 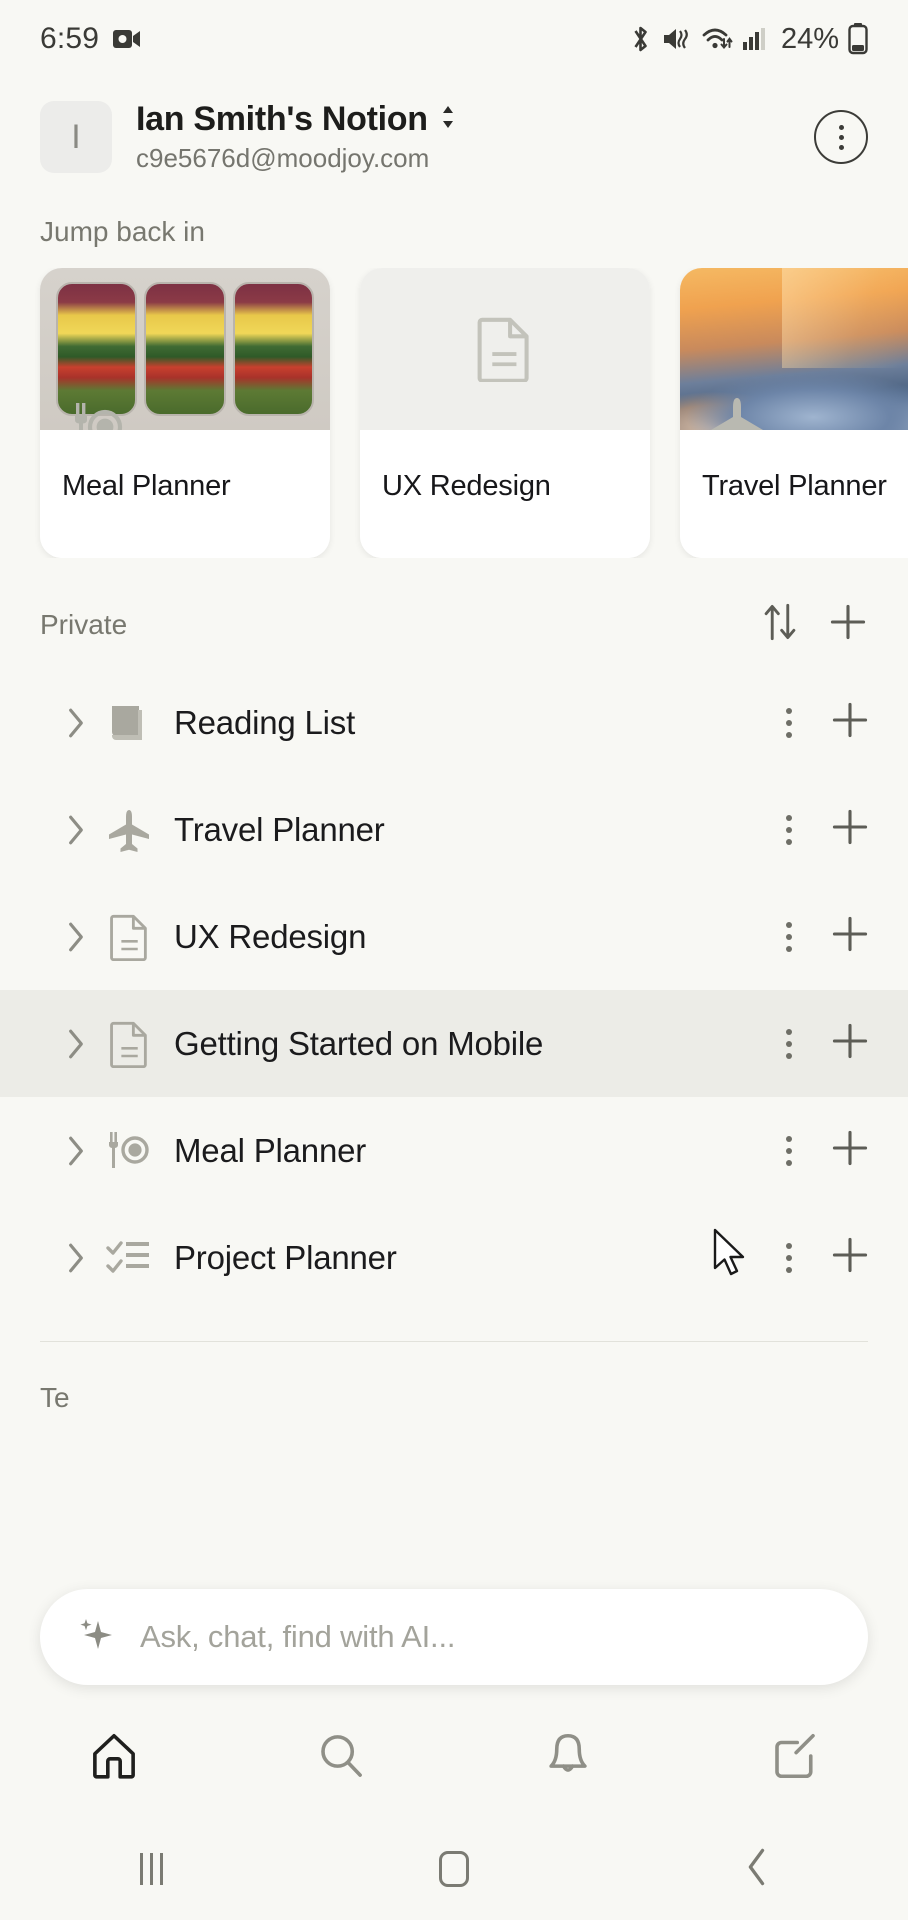 I want to click on battery-percent: 24%, so click(x=809, y=38).